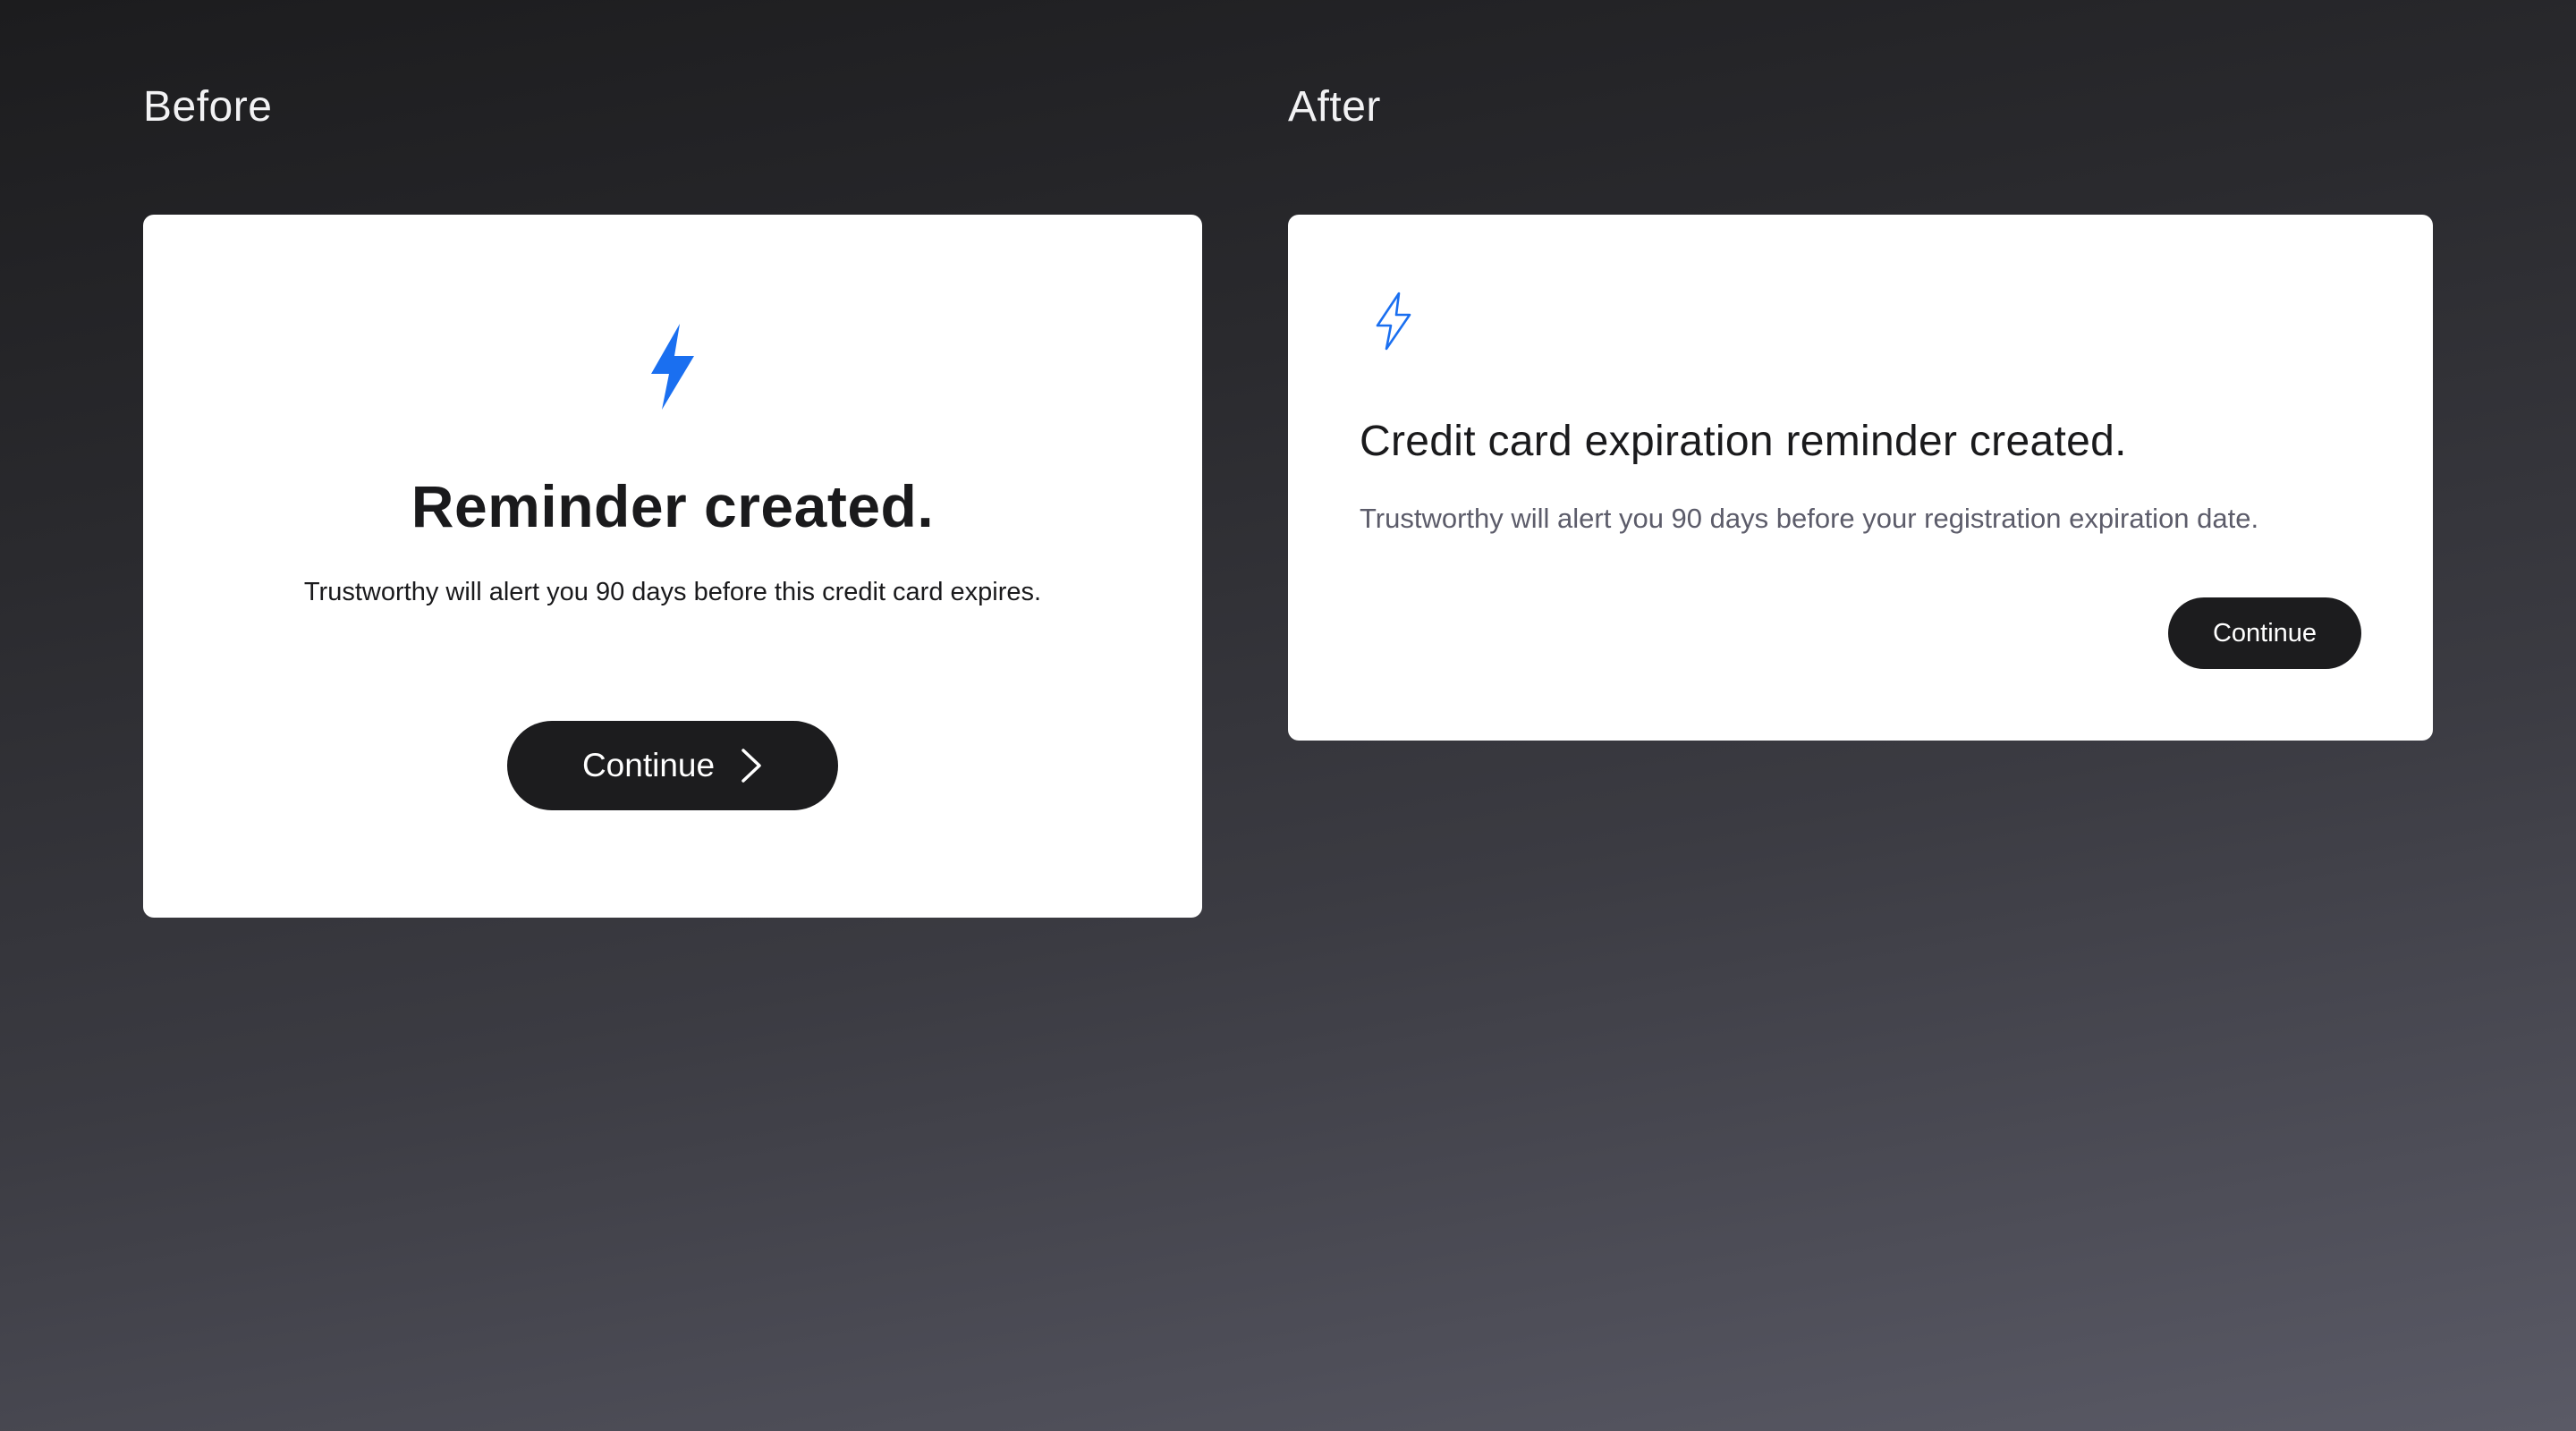 This screenshot has width=2576, height=1431. Describe the element at coordinates (1334, 107) in the screenshot. I see `after-label: After` at that location.